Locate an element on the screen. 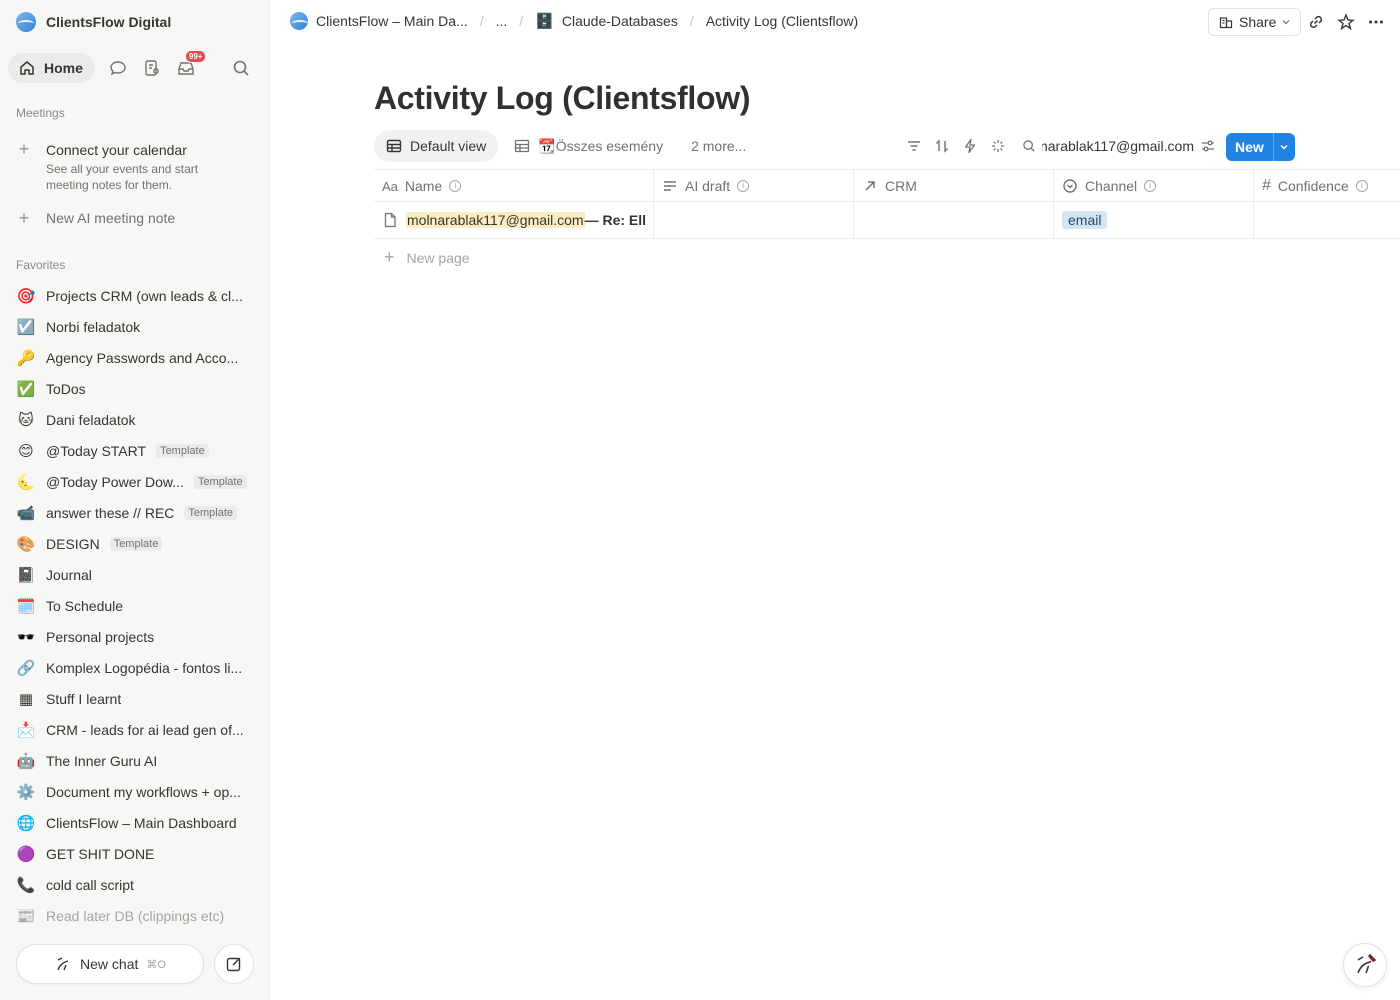  share-button: Share is located at coordinates (1255, 22).